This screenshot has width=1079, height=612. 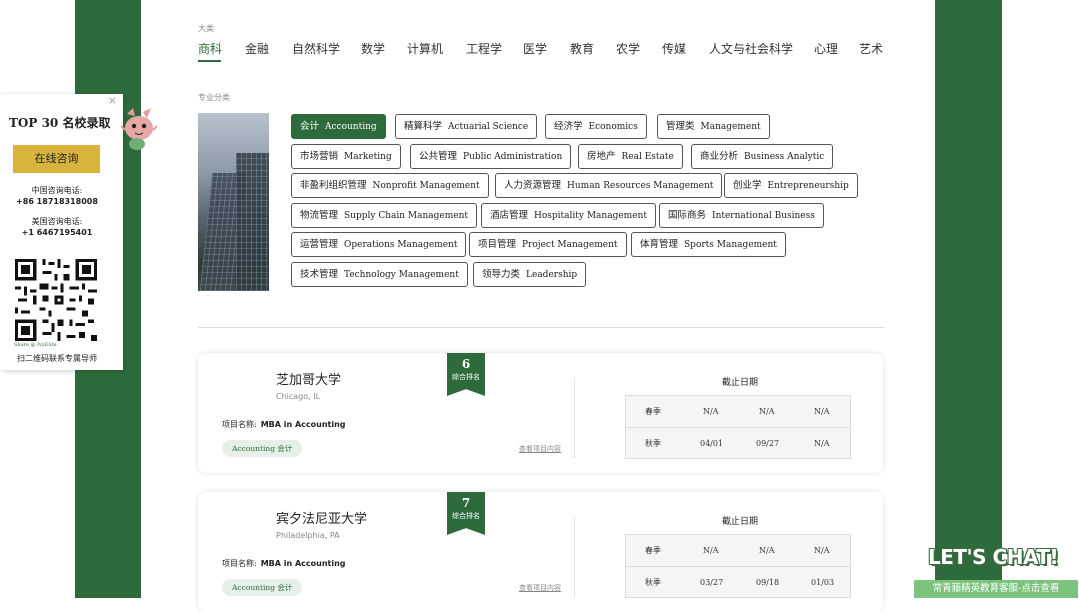 I want to click on major-chip-accounting: 会计 Accounting, so click(x=338, y=126).